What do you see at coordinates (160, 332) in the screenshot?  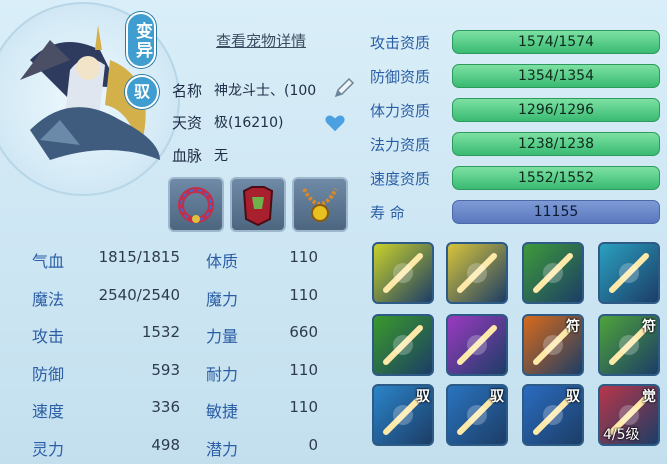 I see `stat-value: 1532` at bounding box center [160, 332].